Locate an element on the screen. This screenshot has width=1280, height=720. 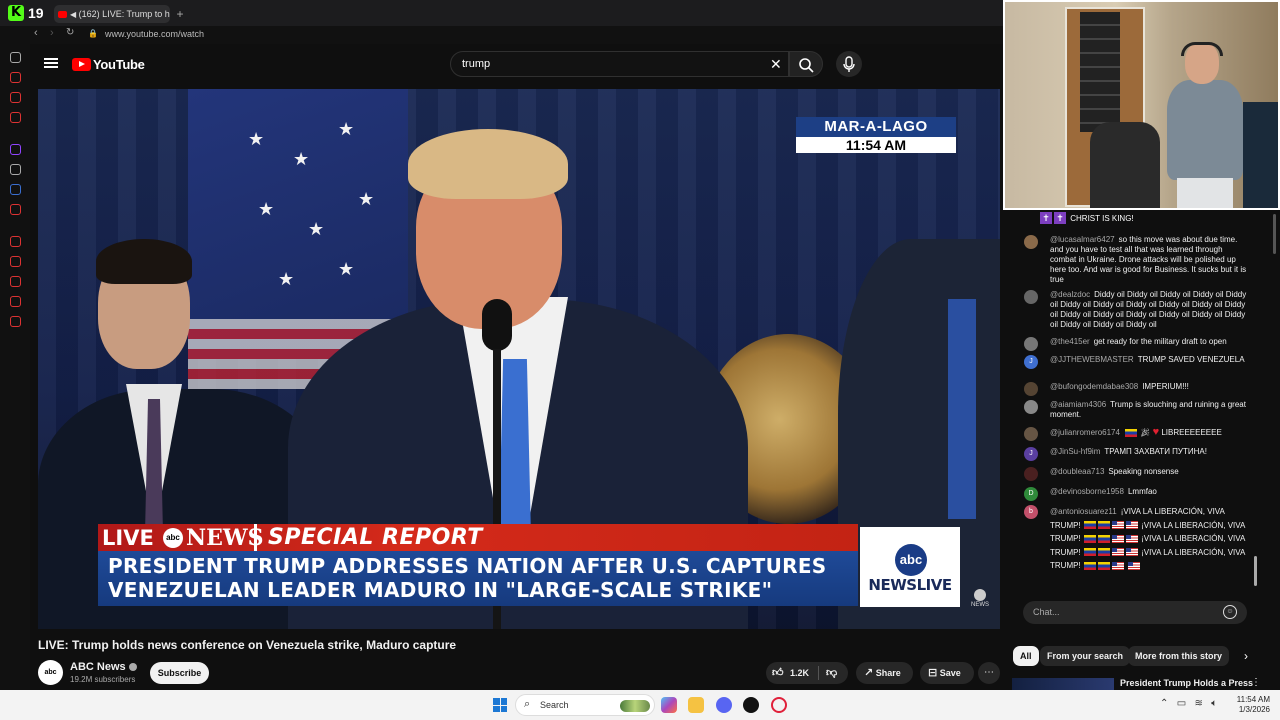
file-explorer-icon is located at coordinates (696, 705).